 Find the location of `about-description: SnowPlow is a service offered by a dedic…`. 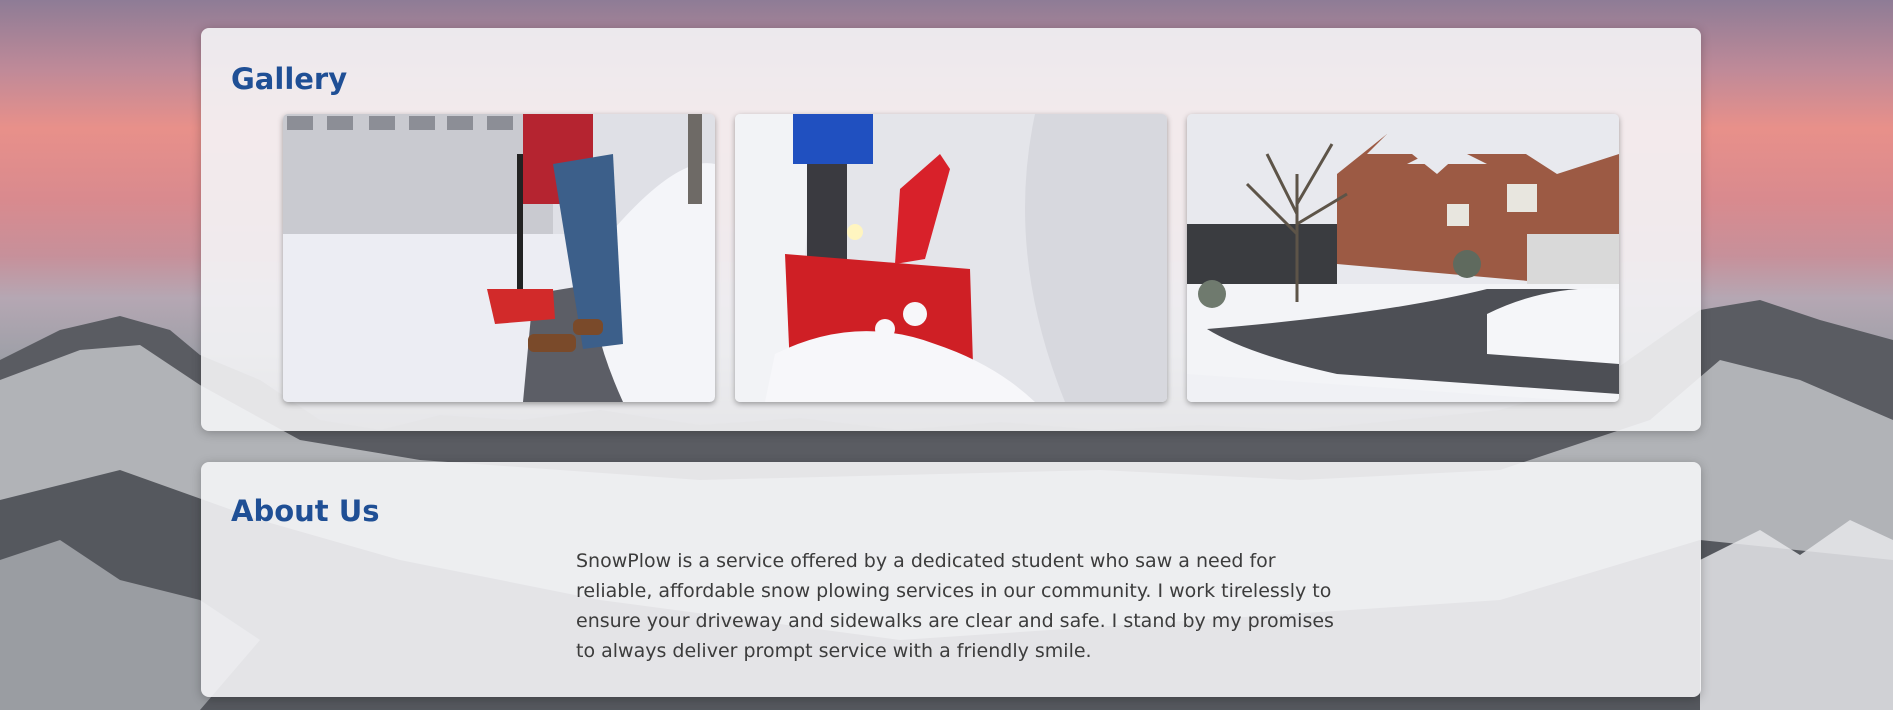

about-description: SnowPlow is a service offered by a dedic… is located at coordinates (955, 606).